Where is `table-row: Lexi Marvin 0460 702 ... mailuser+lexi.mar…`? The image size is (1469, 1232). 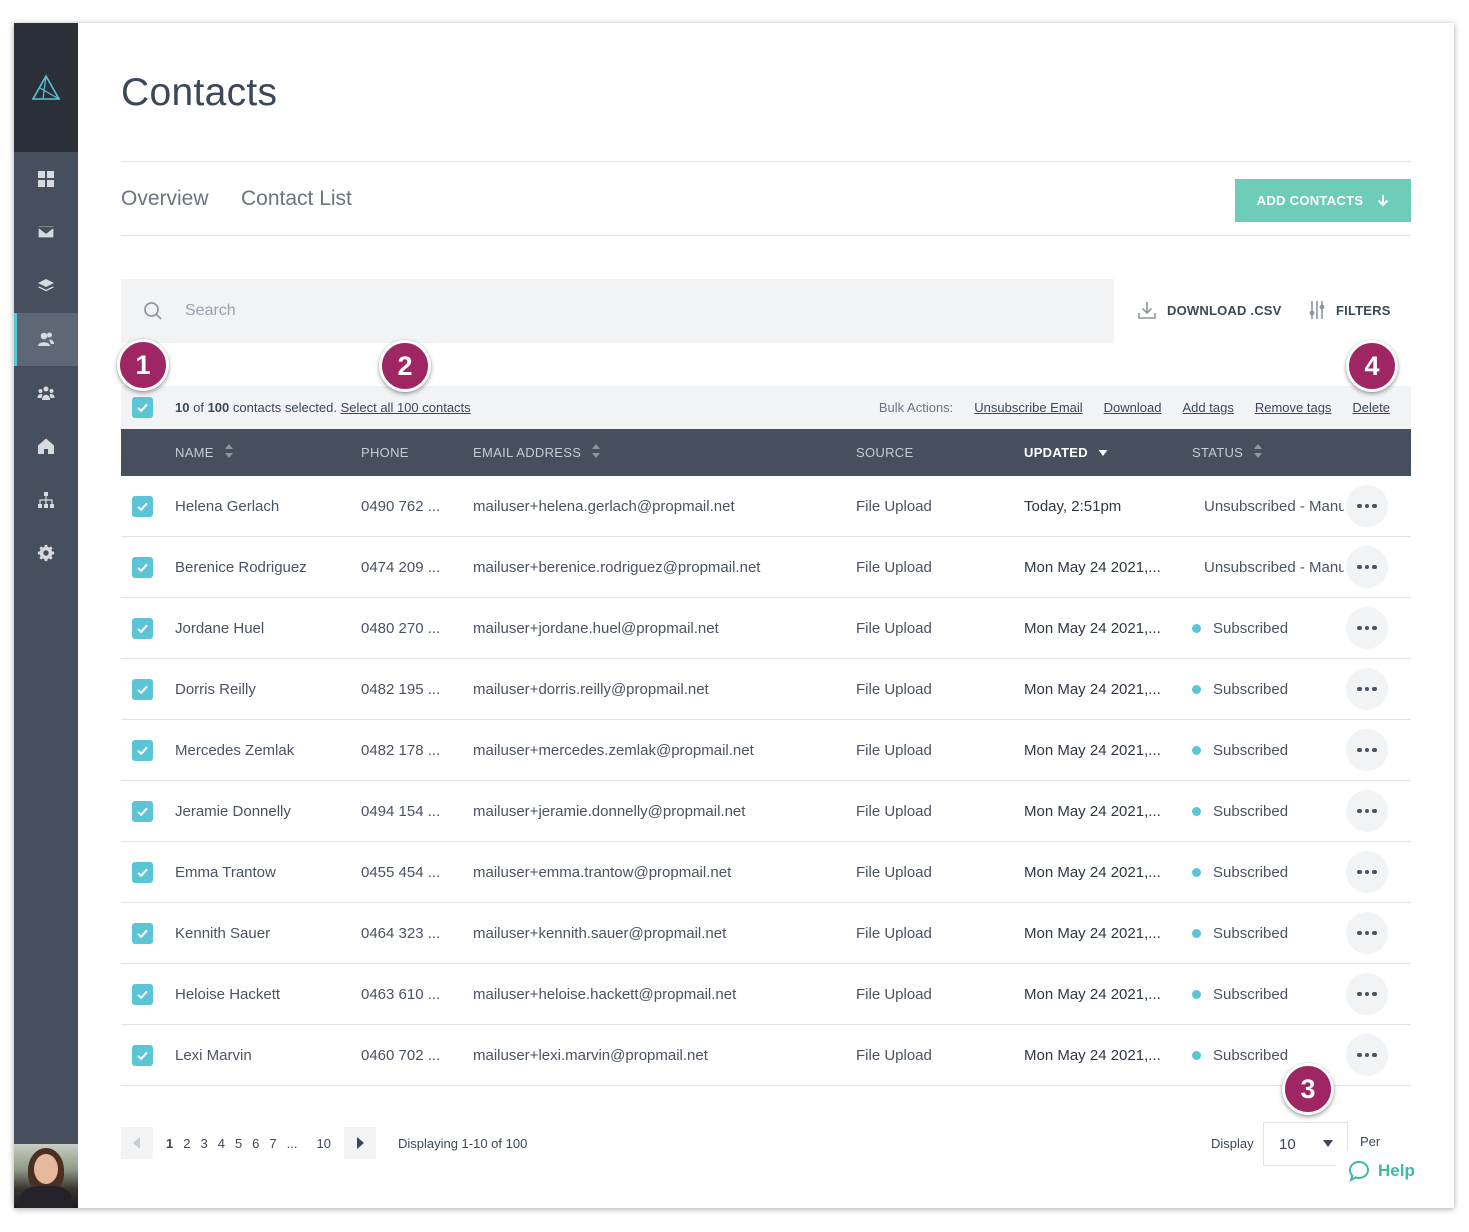 table-row: Lexi Marvin 0460 702 ... mailuser+lexi.mar… is located at coordinates (766, 1055).